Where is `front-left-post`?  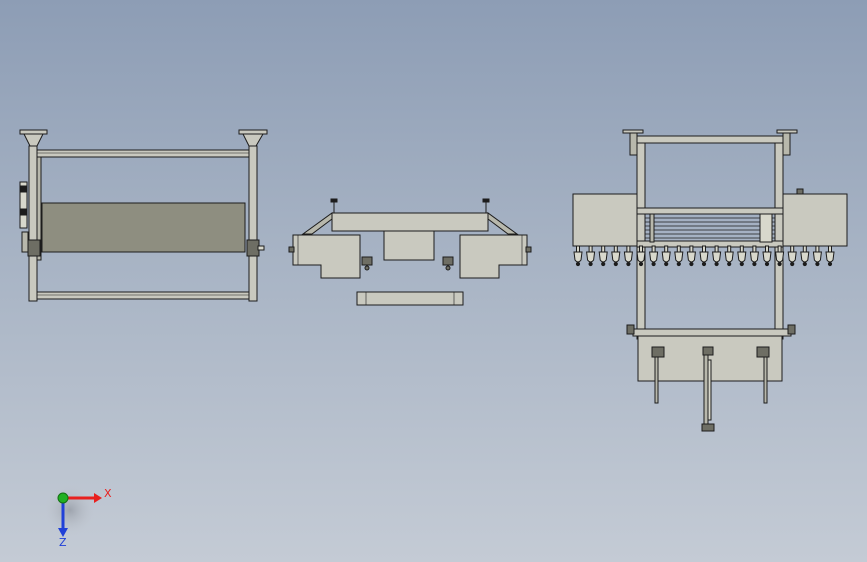
front-left-post is located at coordinates (33, 223).